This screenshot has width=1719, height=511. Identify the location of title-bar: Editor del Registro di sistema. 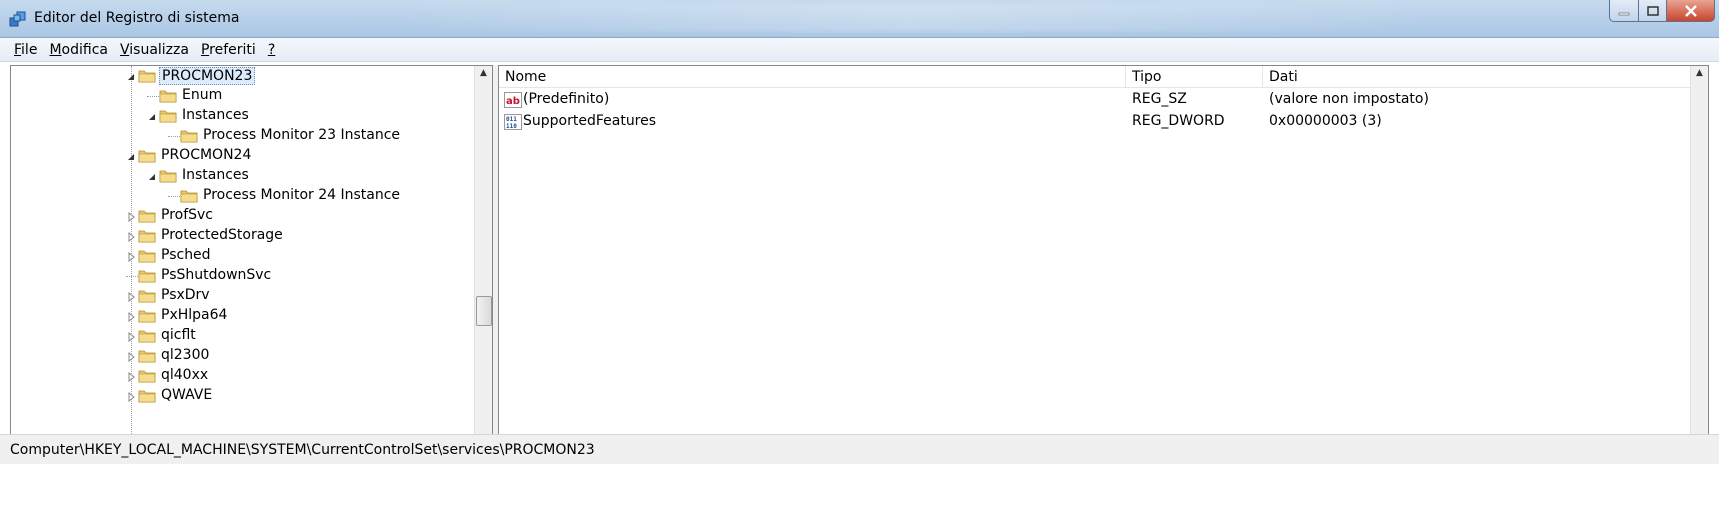
(859, 19).